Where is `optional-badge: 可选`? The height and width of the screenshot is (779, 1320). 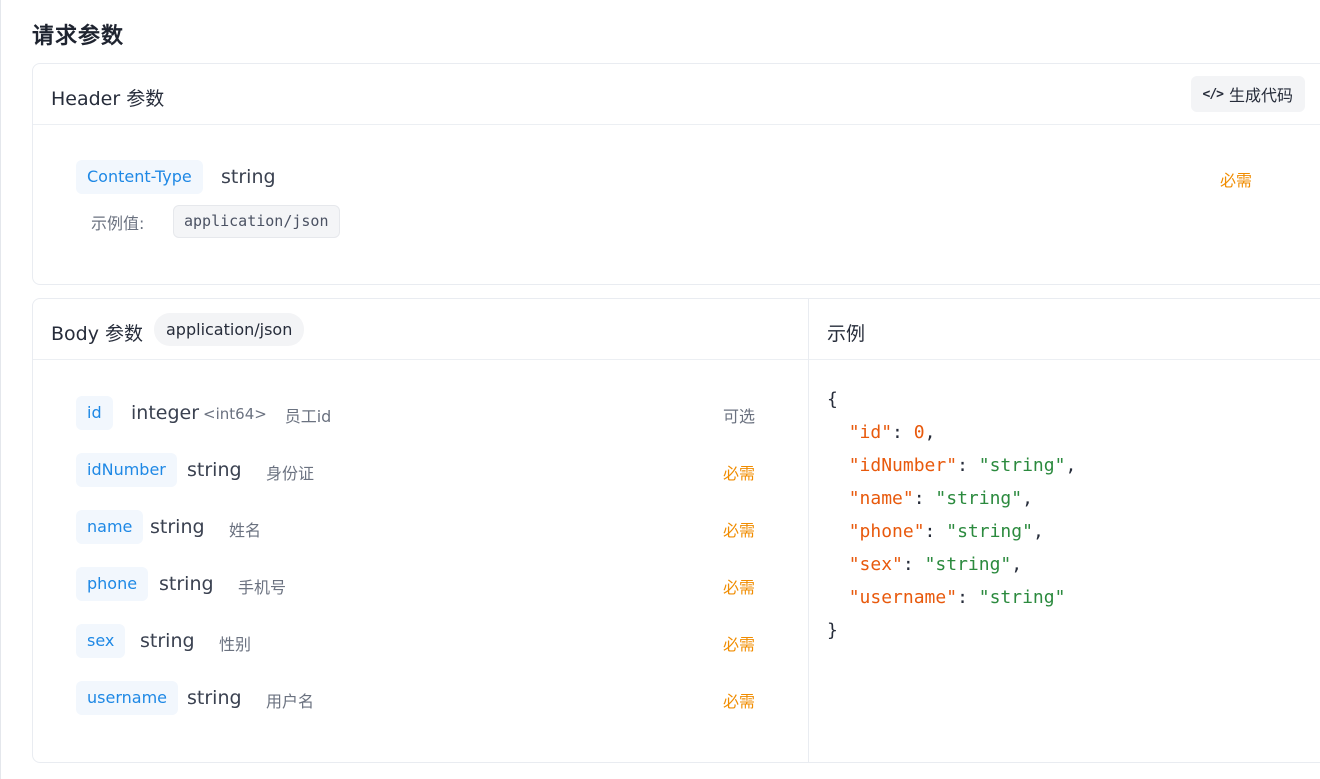 optional-badge: 可选 is located at coordinates (739, 416).